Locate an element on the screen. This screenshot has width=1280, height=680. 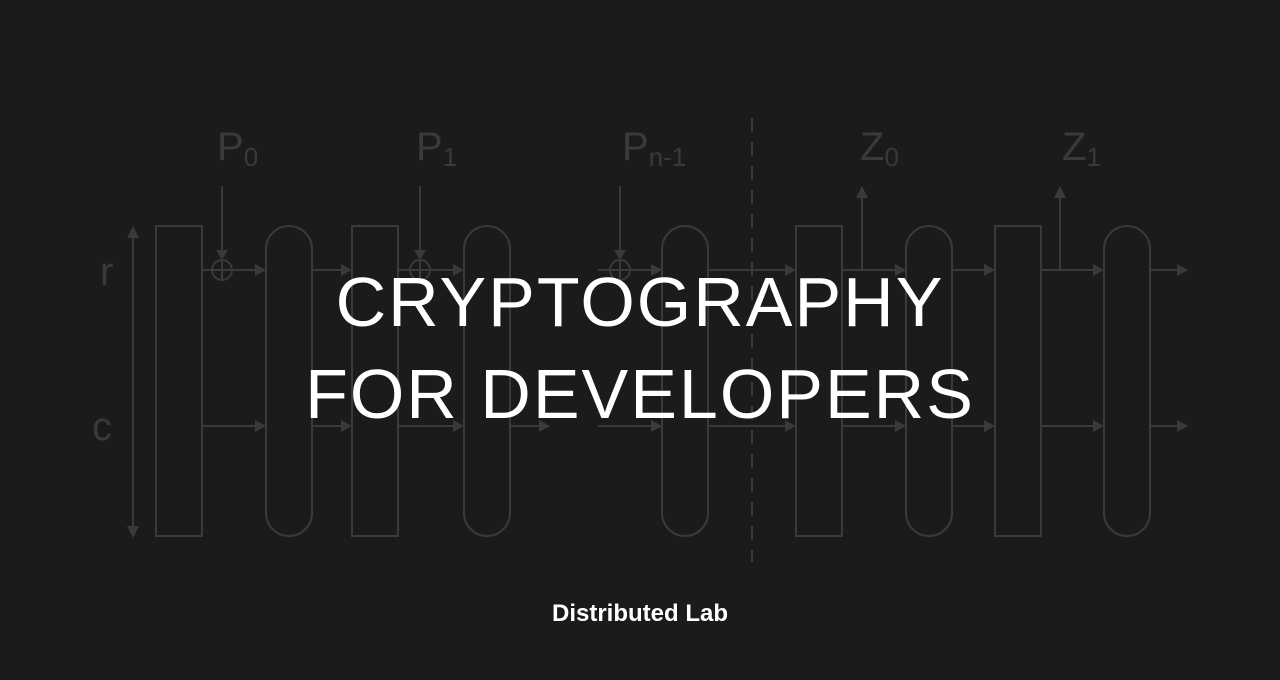
title-line-2: FOR DEVELOPERS is located at coordinates (640, 394).